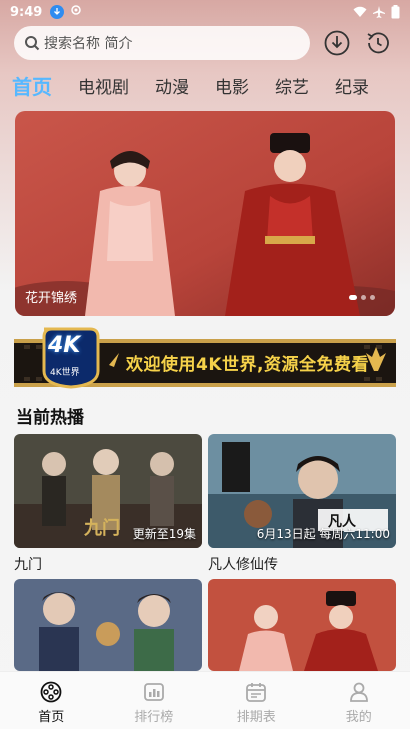  I want to click on nav-profile-label: 我的, so click(358, 717).